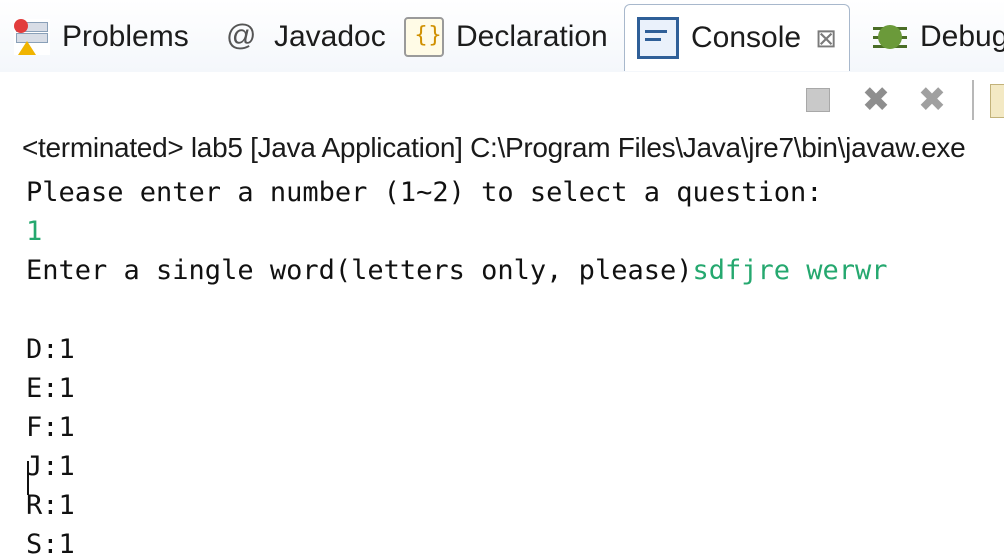  I want to click on close-icon: ⊠, so click(826, 38).